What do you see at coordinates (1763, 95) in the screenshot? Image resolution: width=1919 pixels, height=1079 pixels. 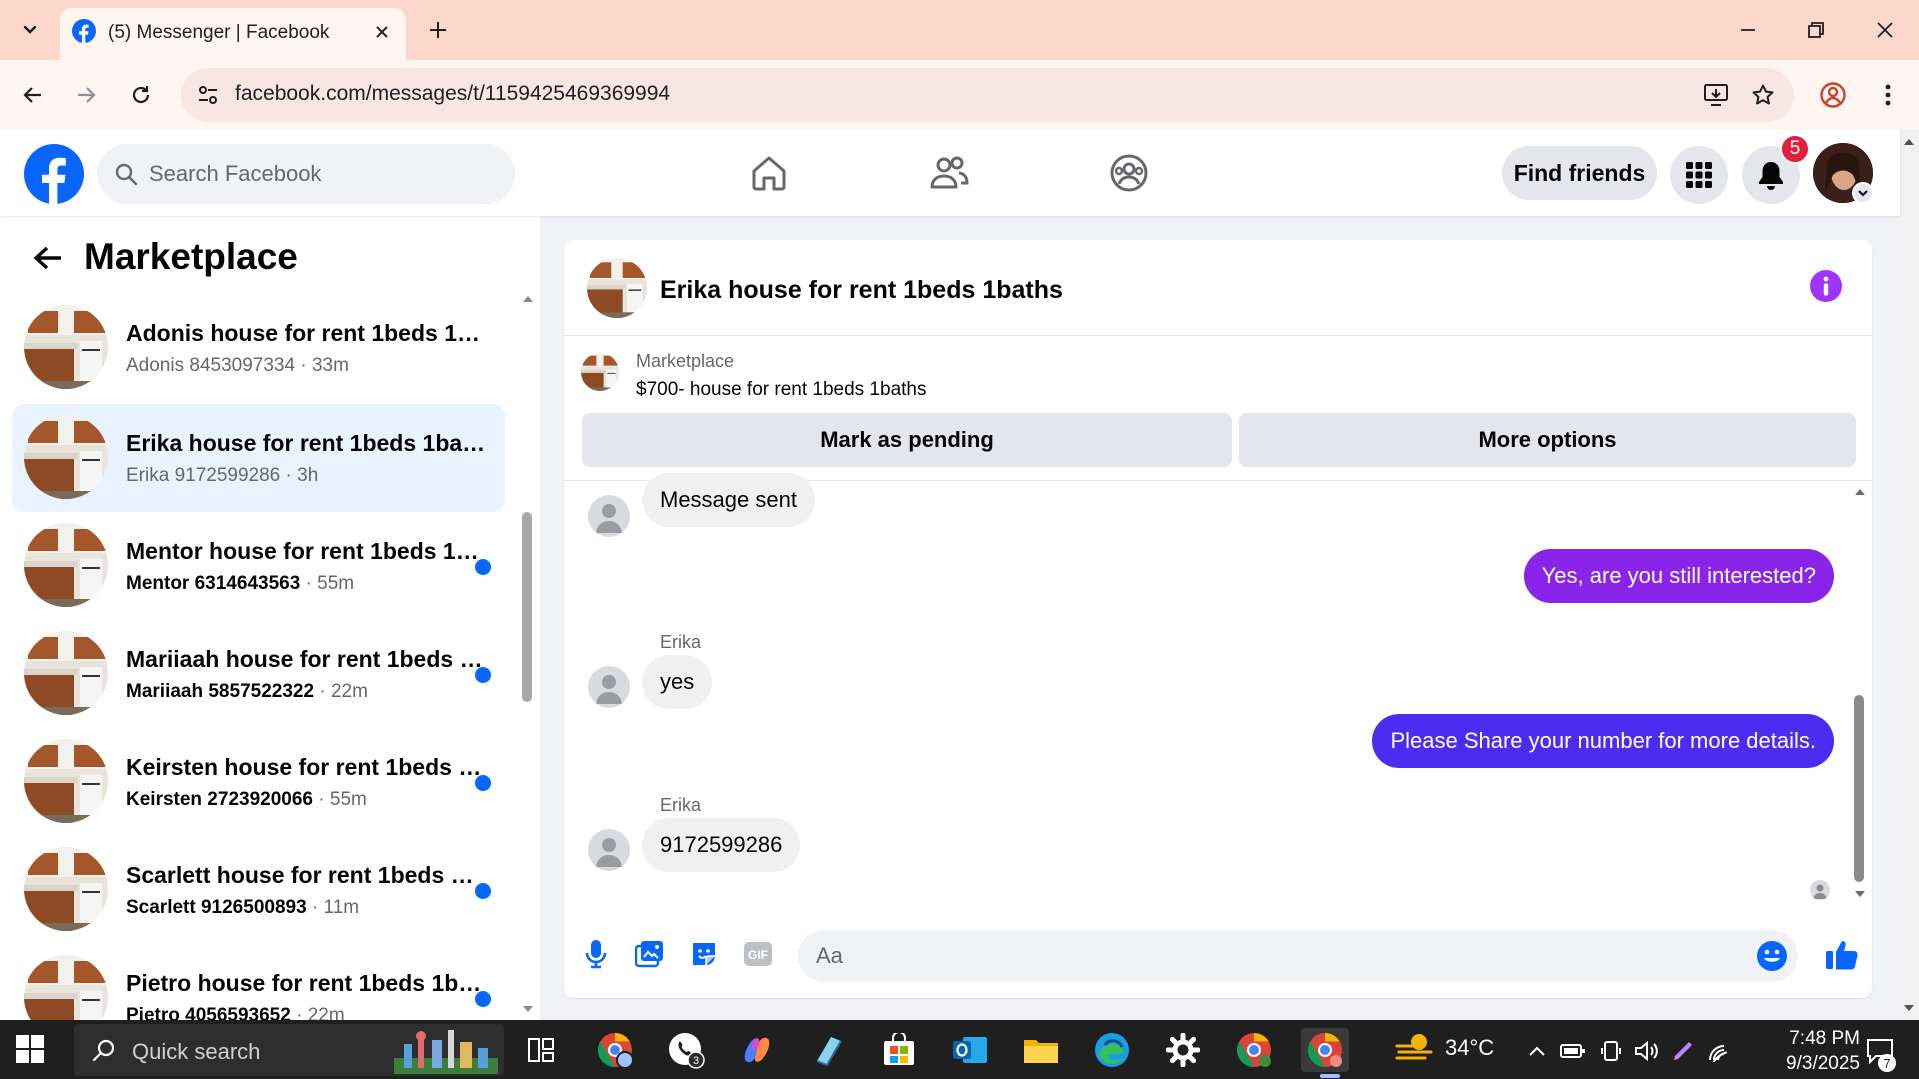 I see `bookmark-star-icon` at bounding box center [1763, 95].